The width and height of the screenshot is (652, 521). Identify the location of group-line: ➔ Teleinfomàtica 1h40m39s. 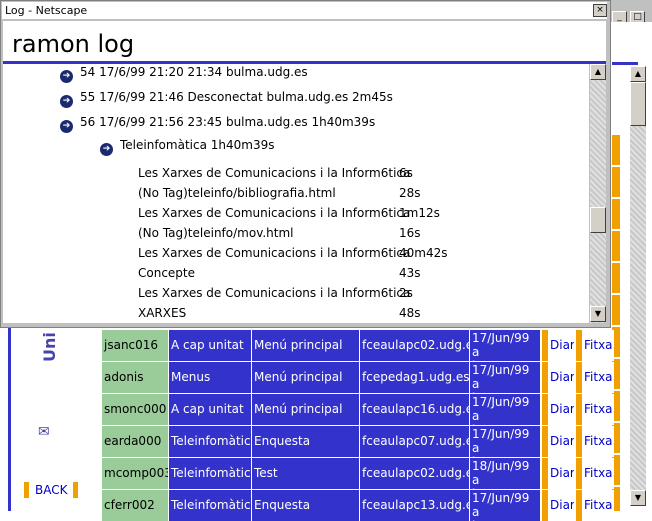
(187, 147).